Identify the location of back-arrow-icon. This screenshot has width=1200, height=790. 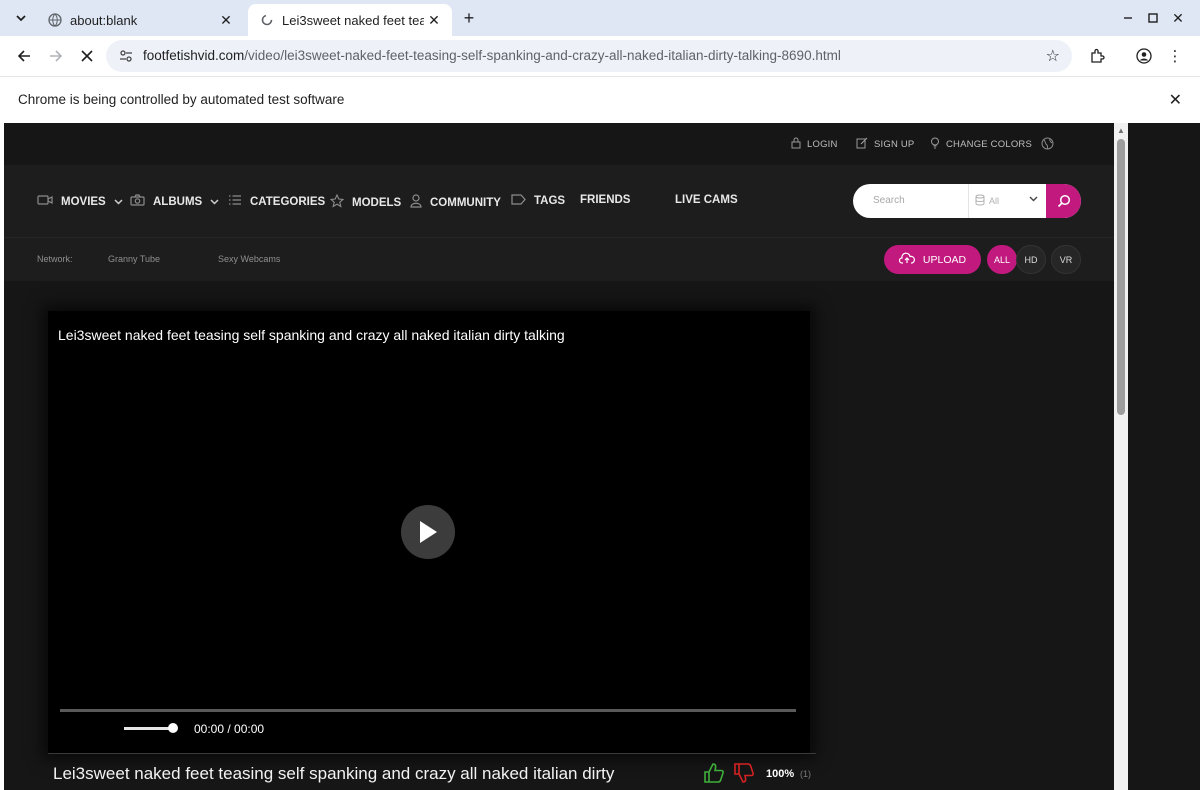
(24, 56).